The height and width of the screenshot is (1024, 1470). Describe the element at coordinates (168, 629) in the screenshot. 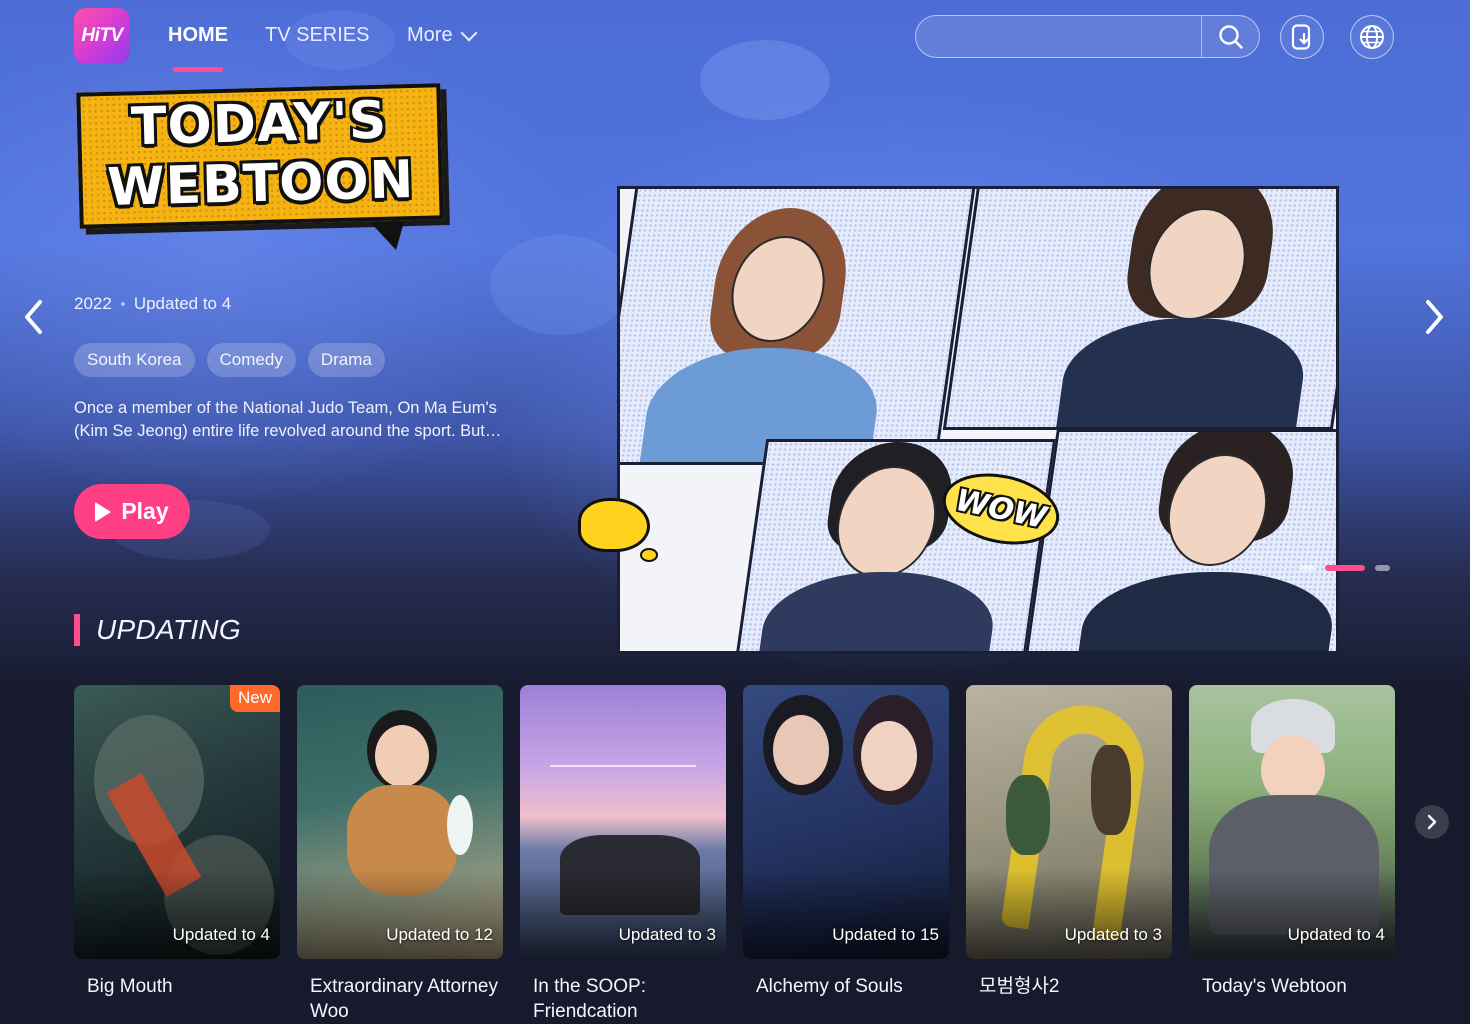

I see `section-title: UPDATING` at that location.